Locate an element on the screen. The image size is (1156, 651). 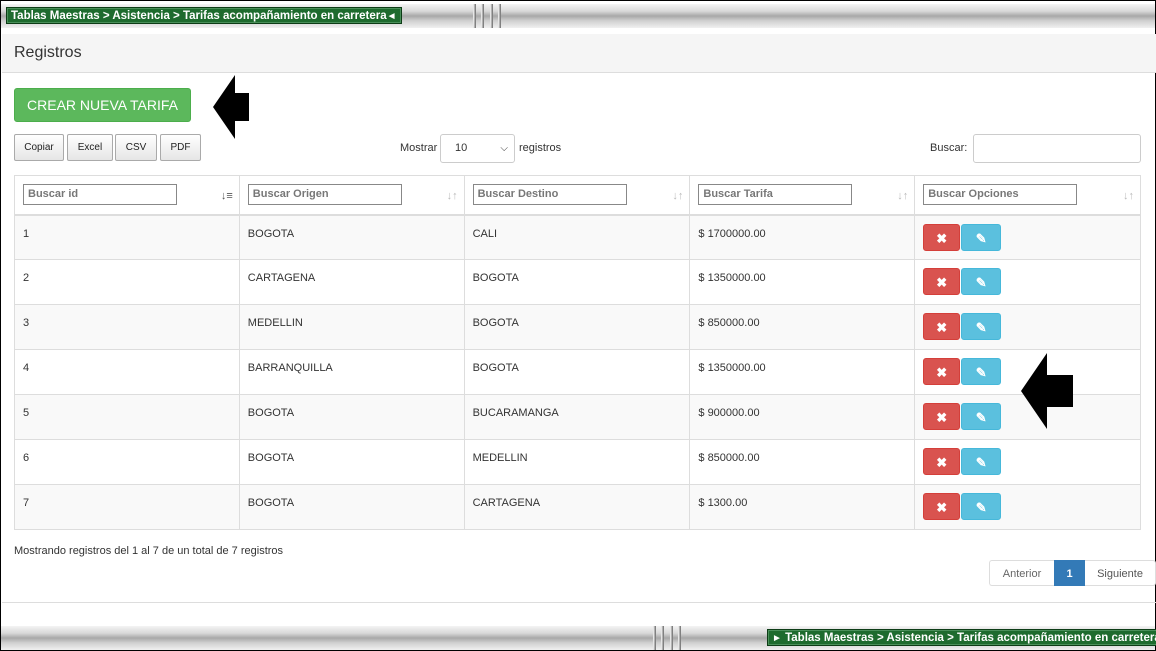
cell-id: 1 is located at coordinates (127, 237).